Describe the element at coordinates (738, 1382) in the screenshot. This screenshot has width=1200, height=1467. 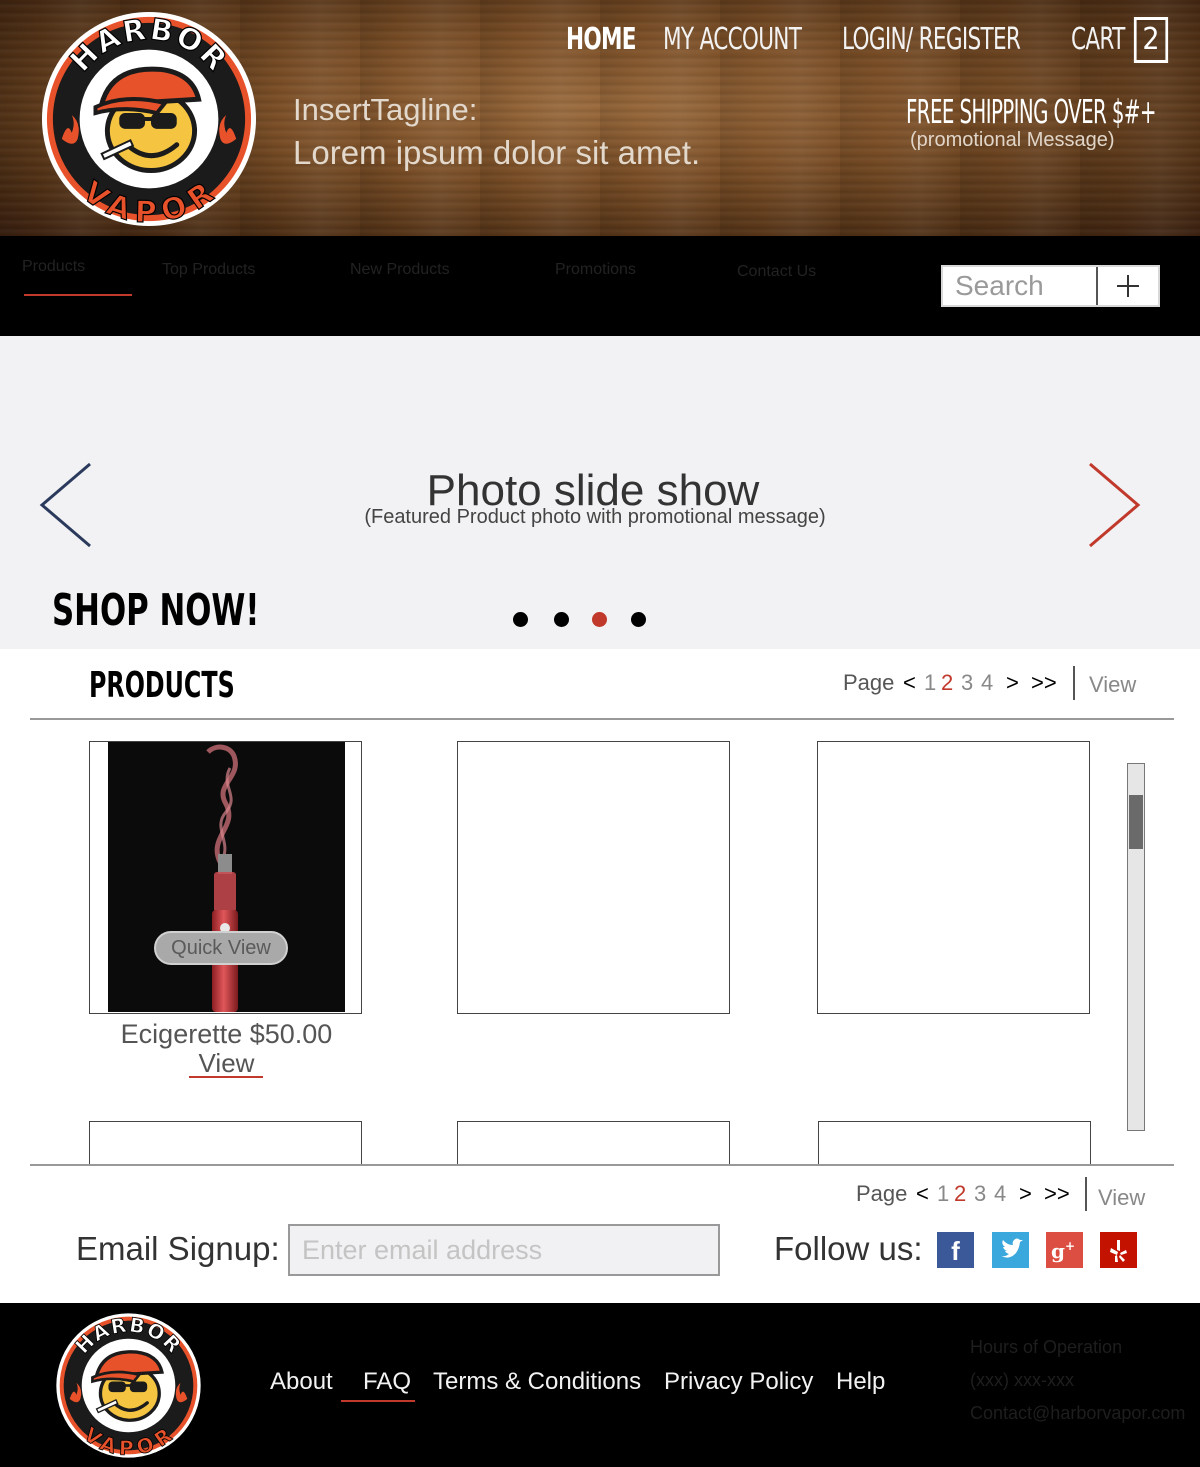
I see `footer-link-privacy: Privacy Policy` at that location.